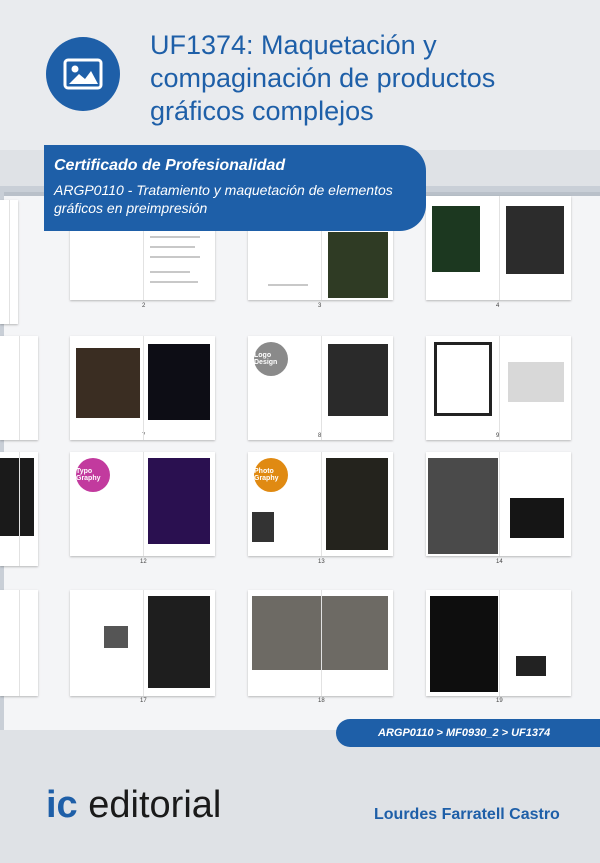 This screenshot has height=863, width=600. Describe the element at coordinates (179, 501) in the screenshot. I see `space-poster-image` at that location.